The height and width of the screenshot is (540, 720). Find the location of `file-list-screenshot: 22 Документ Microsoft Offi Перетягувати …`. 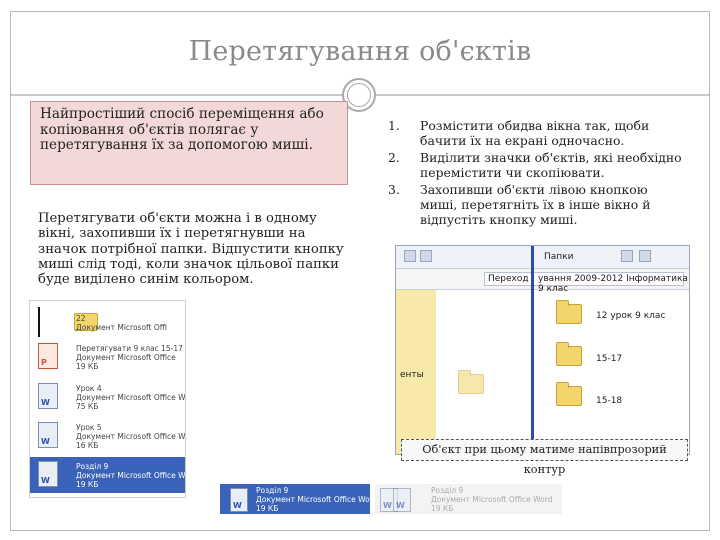

file-list-screenshot: 22 Документ Microsoft Offi Перетягувати … is located at coordinates (107, 399).